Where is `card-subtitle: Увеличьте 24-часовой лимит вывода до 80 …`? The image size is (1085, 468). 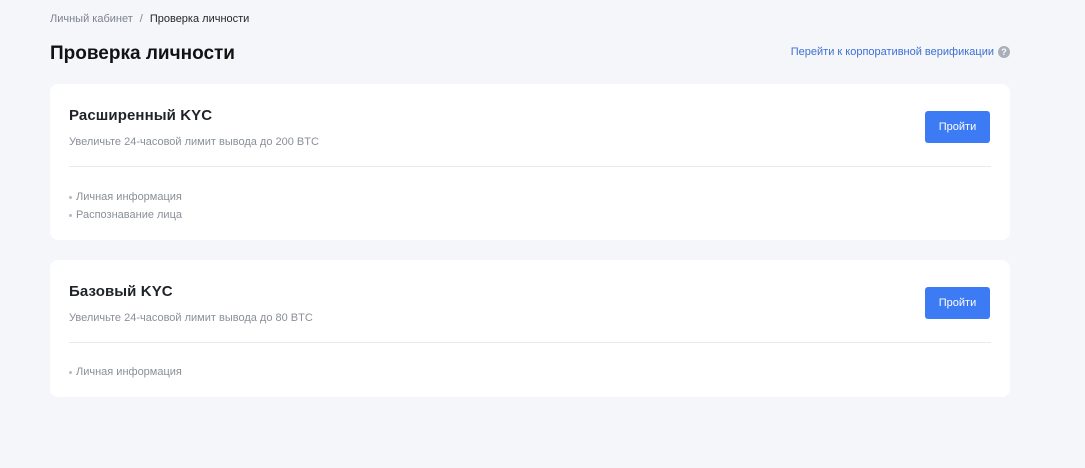
card-subtitle: Увеличьте 24-часовой лимит вывода до 80 … is located at coordinates (191, 318).